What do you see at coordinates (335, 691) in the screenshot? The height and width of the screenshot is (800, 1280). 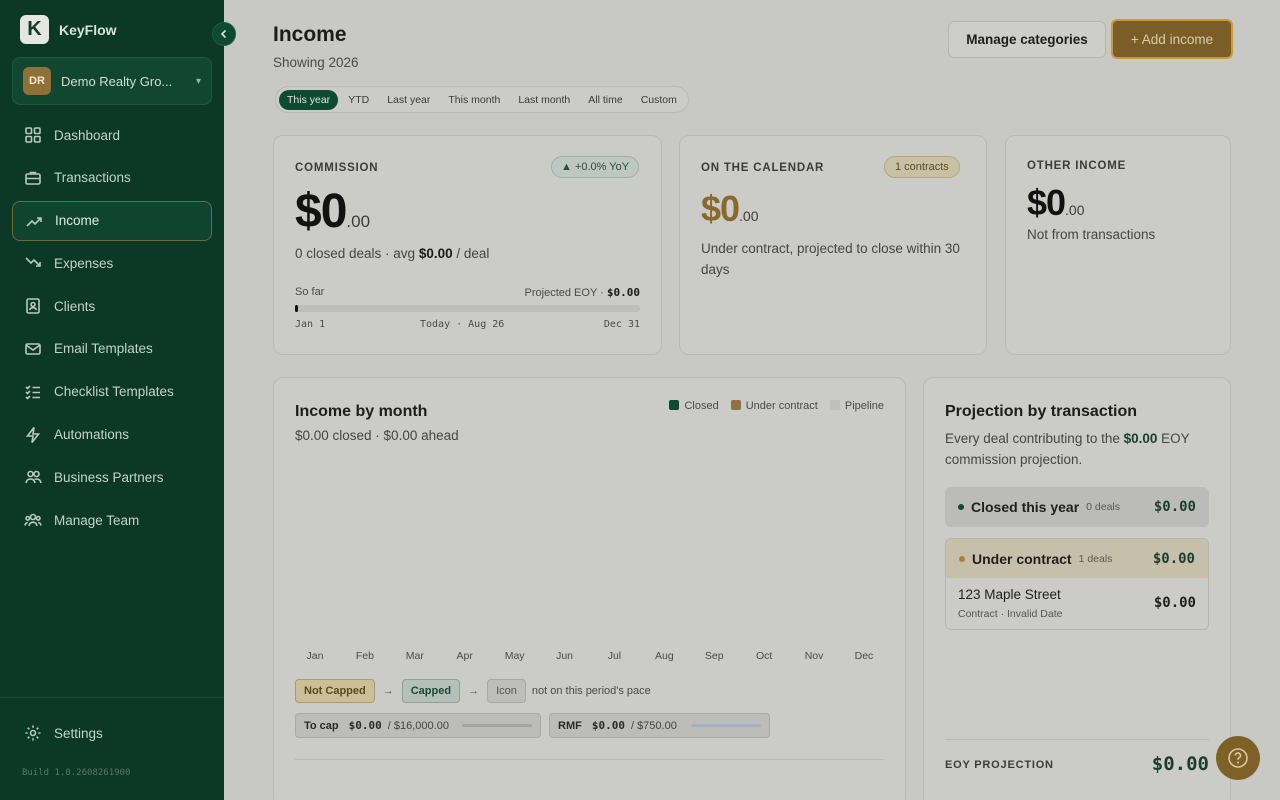 I see `not-capped-chip: Not Capped` at bounding box center [335, 691].